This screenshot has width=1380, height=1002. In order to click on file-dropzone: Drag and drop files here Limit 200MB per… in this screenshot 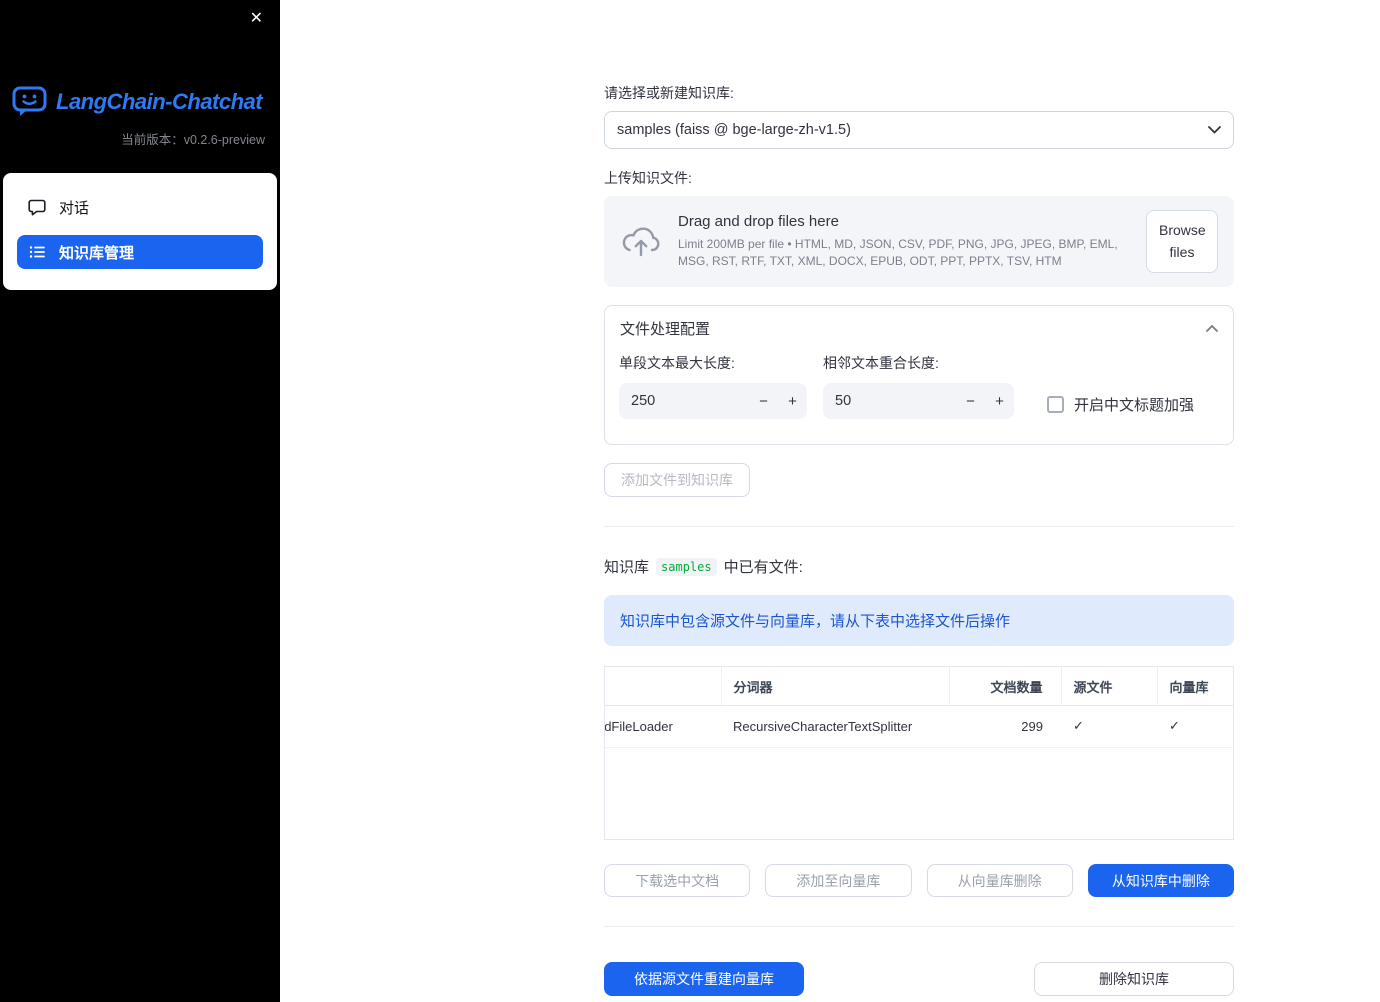, I will do `click(919, 242)`.